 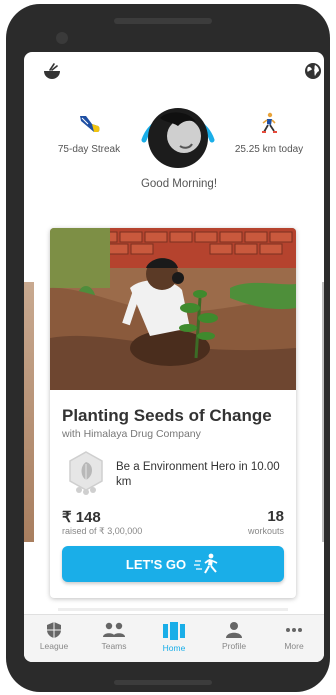 What do you see at coordinates (52, 72) in the screenshot?
I see `bowl-icon` at bounding box center [52, 72].